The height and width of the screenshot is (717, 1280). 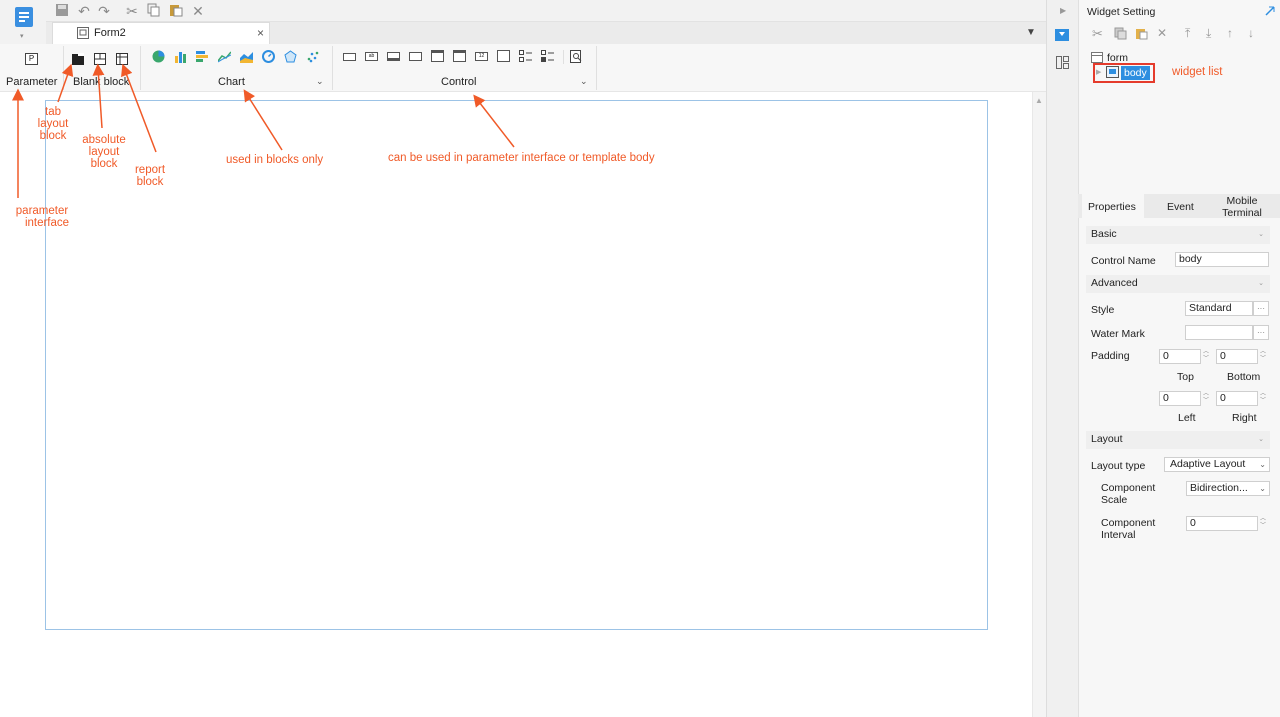 I want to click on scatter-chart-icon, so click(x=312, y=56).